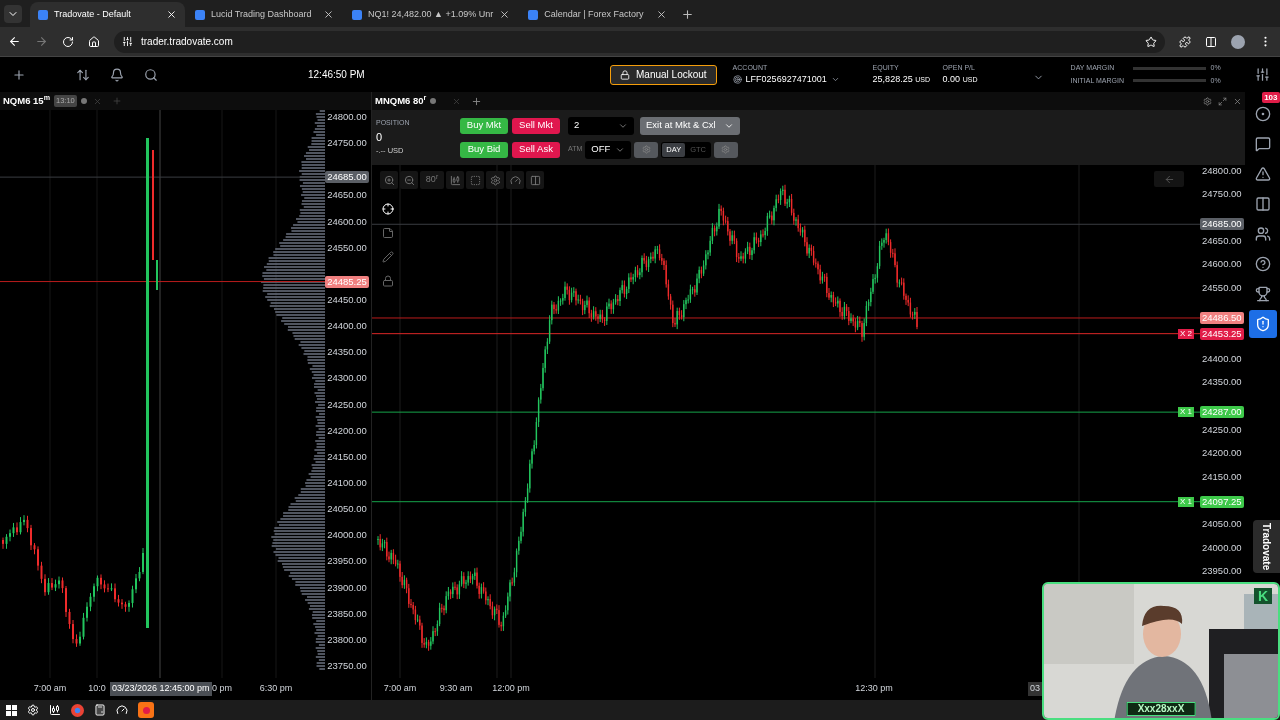 The height and width of the screenshot is (720, 1280). What do you see at coordinates (1211, 41) in the screenshot?
I see `sidebar-icon` at bounding box center [1211, 41].